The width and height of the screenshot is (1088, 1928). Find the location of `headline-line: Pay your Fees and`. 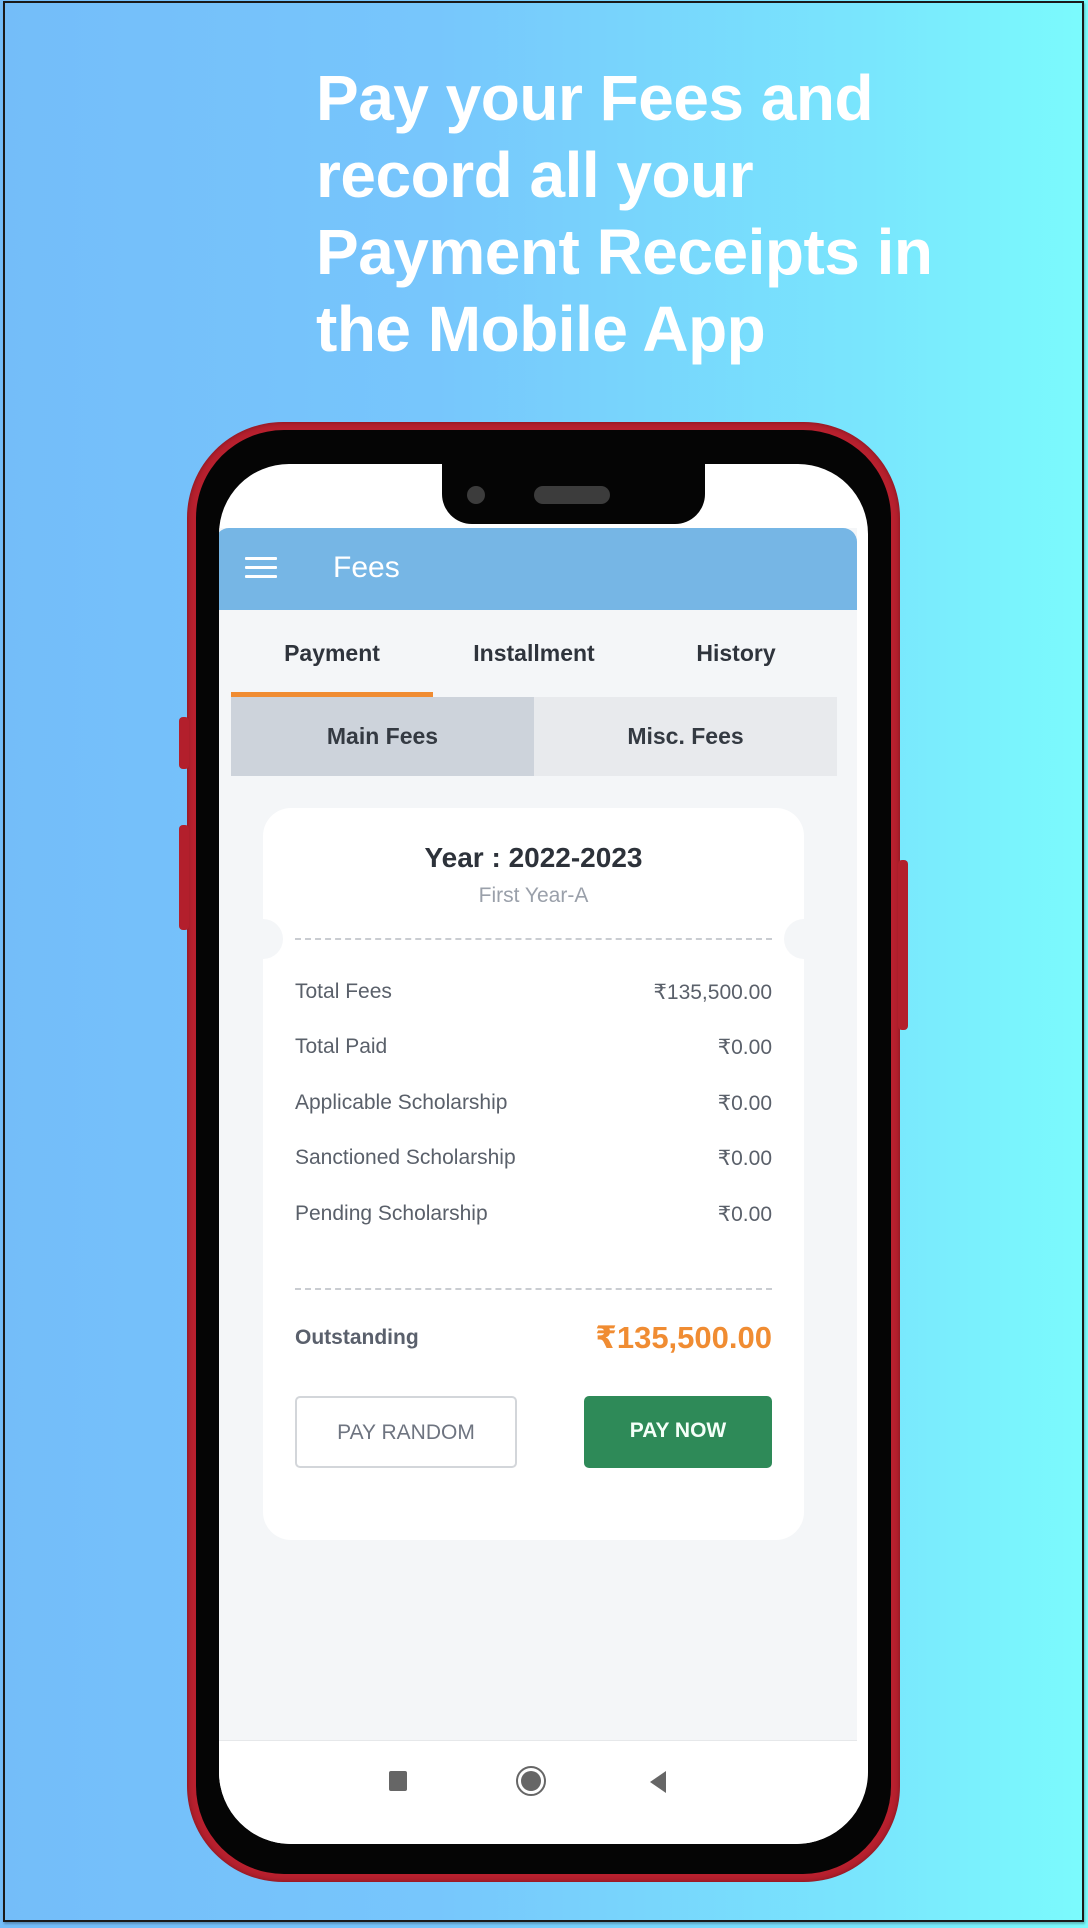

headline-line: Pay your Fees and is located at coordinates (595, 98).